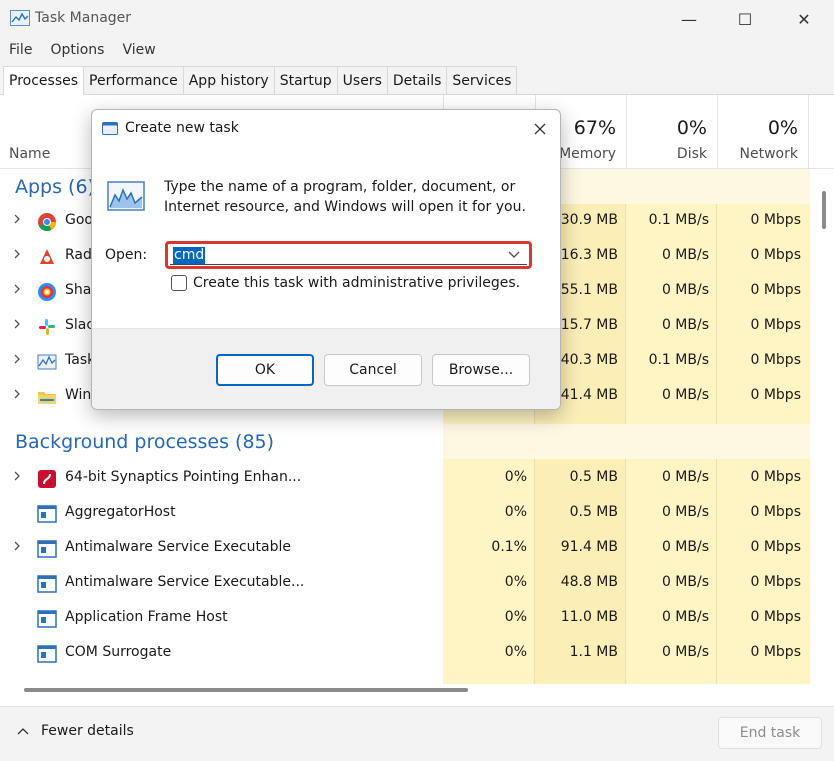 This screenshot has height=761, width=834. What do you see at coordinates (417, 80) in the screenshot?
I see `tab-details: Details` at bounding box center [417, 80].